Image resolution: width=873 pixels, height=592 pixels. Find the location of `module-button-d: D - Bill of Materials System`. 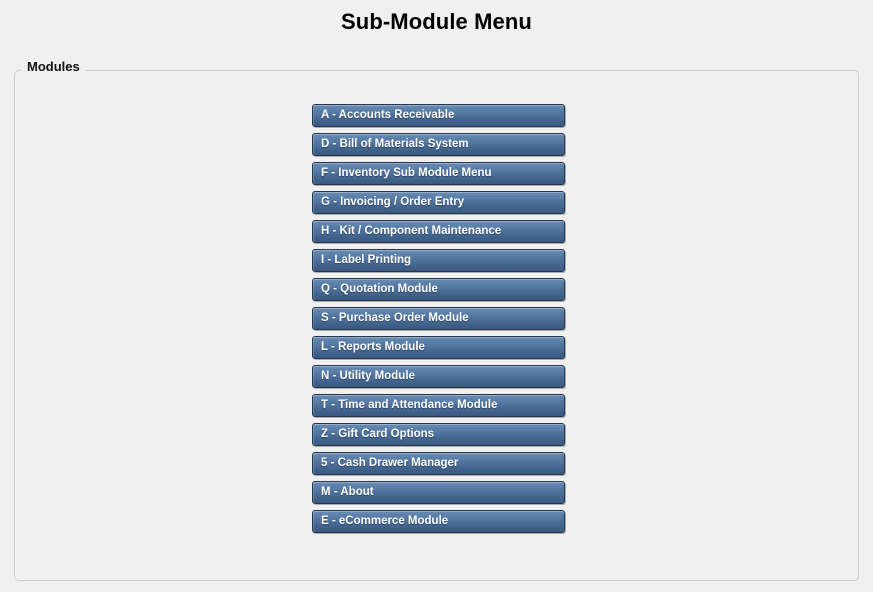

module-button-d: D - Bill of Materials System is located at coordinates (438, 144).